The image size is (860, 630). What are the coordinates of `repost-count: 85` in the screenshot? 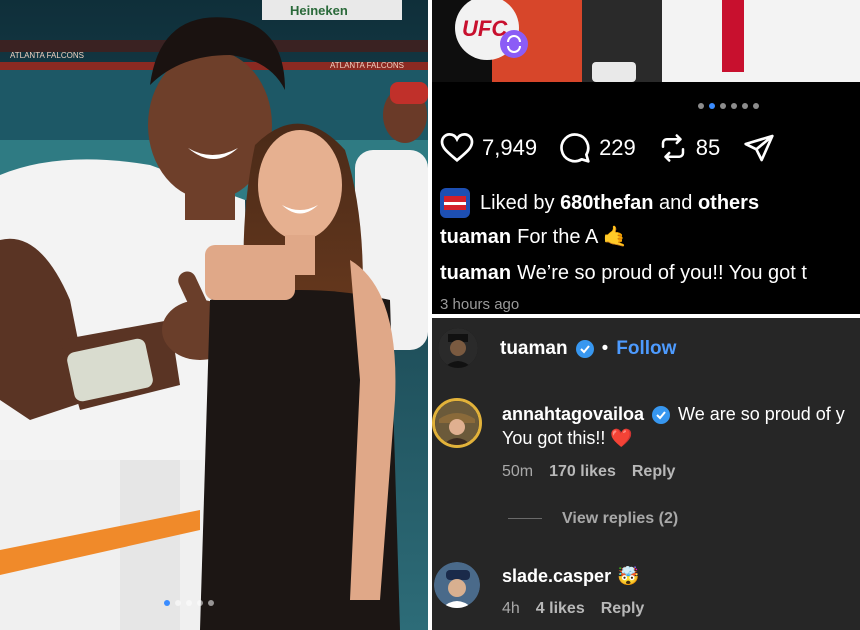 It's located at (708, 147).